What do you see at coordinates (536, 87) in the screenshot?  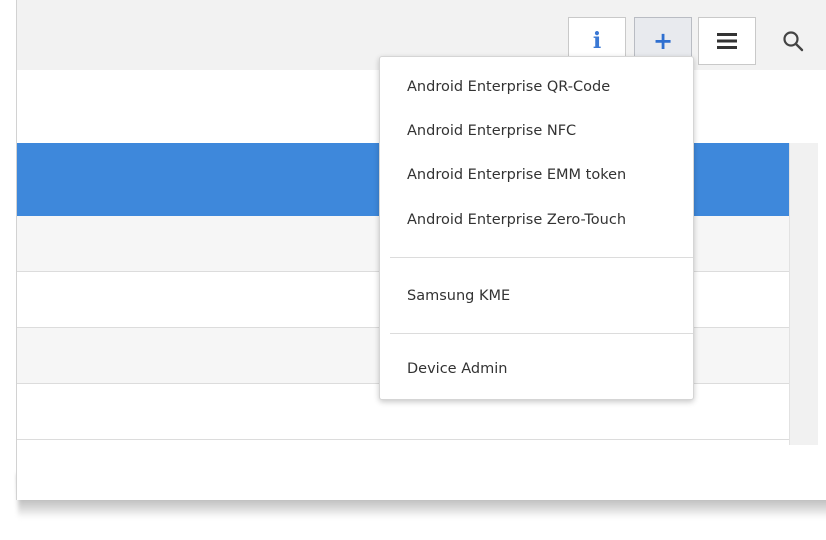 I see `menu-item-ae-qr-code: Android Enterprise QR-Code` at bounding box center [536, 87].